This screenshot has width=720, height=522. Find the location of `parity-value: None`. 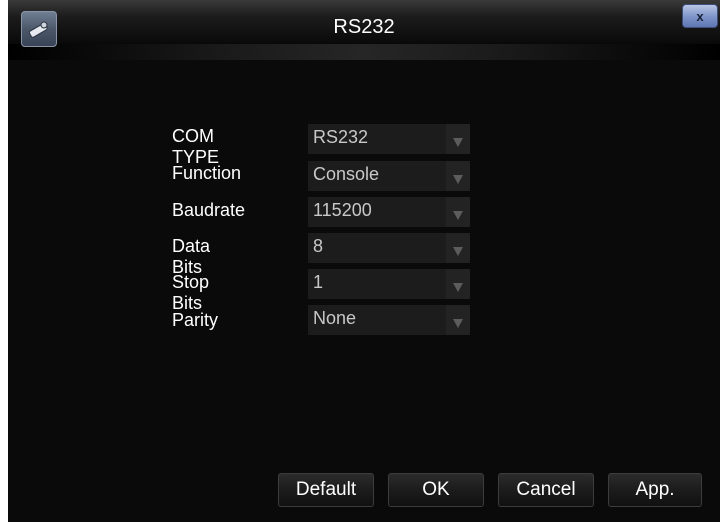

parity-value: None is located at coordinates (335, 318).